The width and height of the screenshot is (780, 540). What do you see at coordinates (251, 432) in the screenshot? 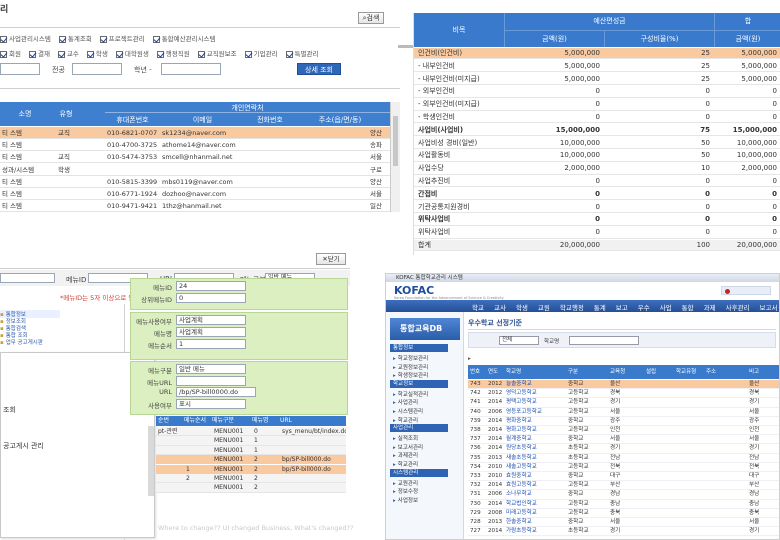
I see `menu-table-row: pt-관련 MENU001 0 sys_menu/bt/index.do` at bounding box center [251, 432].